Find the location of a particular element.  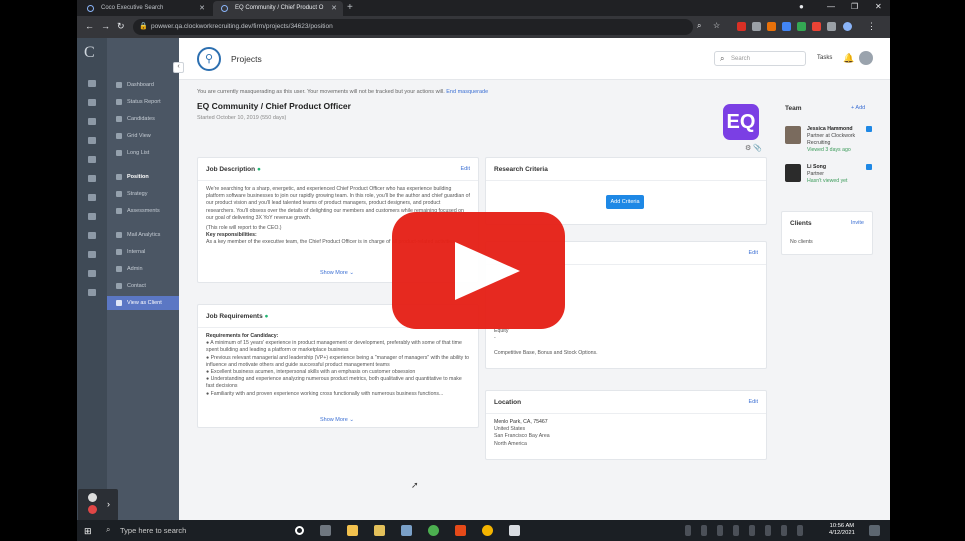

edit-compensation-link: Edit is located at coordinates (753, 253).